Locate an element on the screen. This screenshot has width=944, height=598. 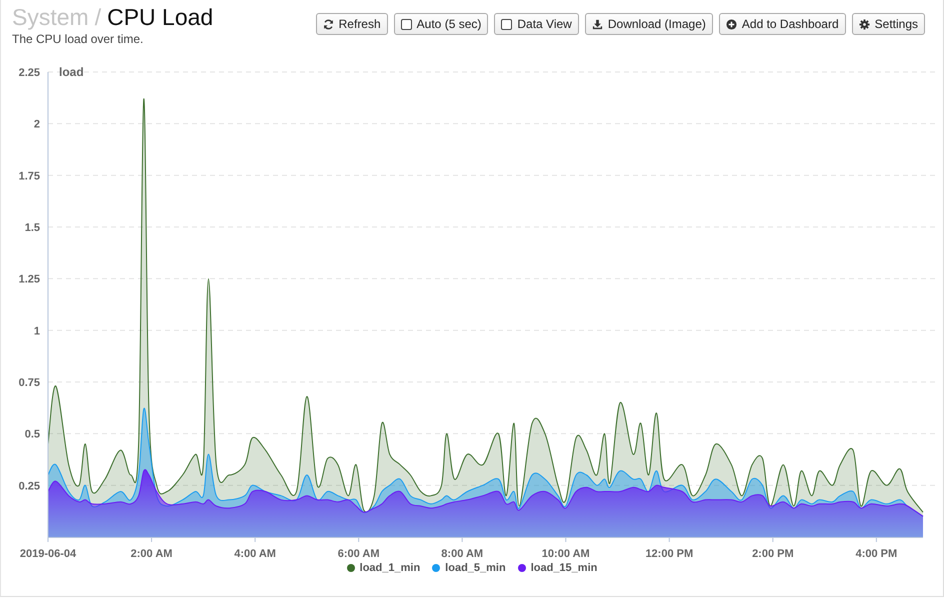
page-subtitle: The CPU load over time. is located at coordinates (78, 39).